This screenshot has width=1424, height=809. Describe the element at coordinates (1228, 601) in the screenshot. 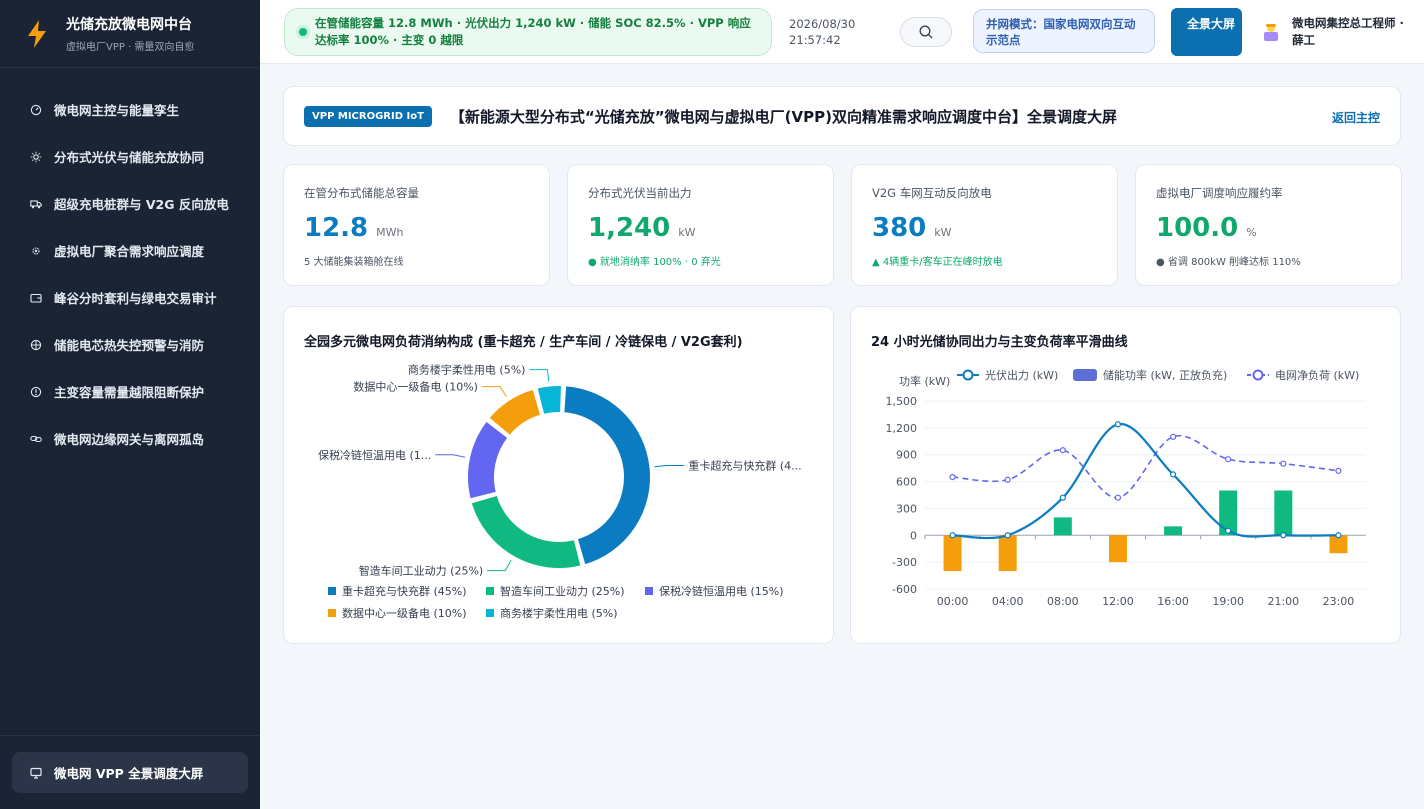

I see `x-tick-label: 19:00` at that location.